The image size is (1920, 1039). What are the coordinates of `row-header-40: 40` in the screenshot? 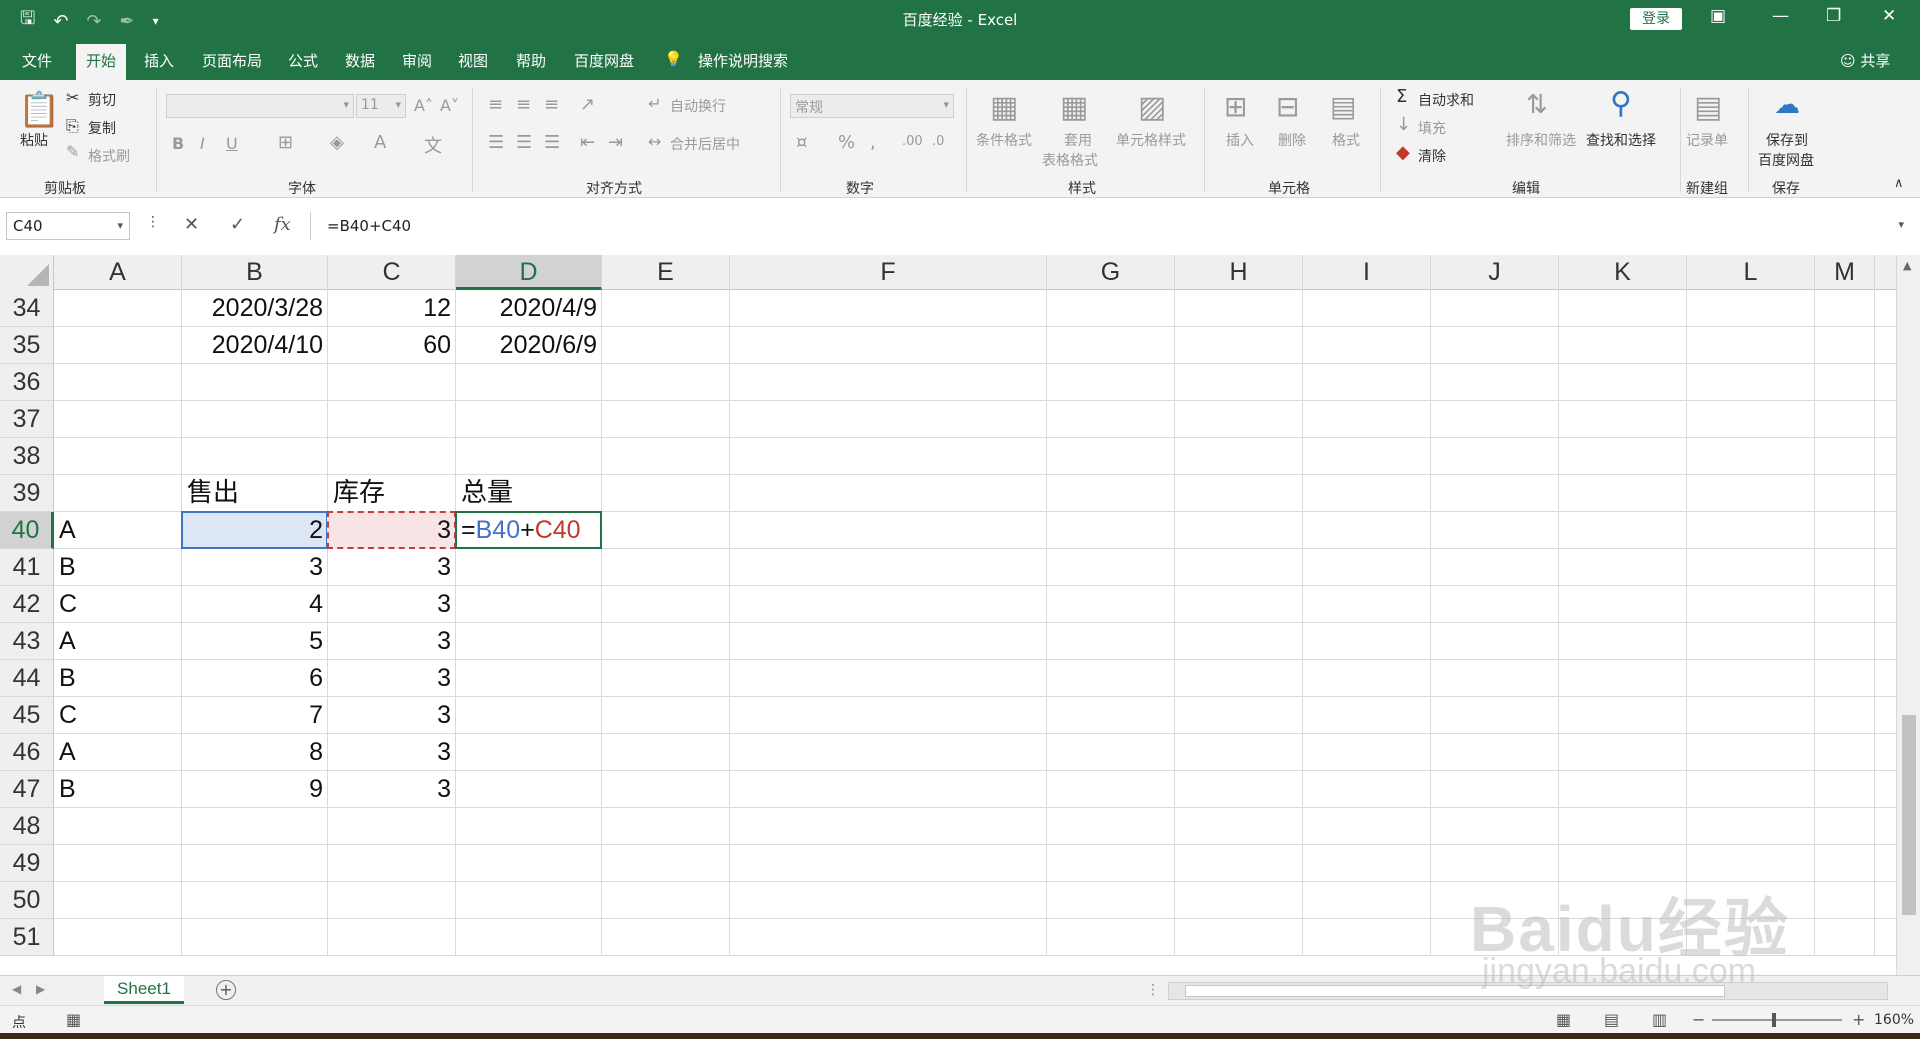 It's located at (27, 530).